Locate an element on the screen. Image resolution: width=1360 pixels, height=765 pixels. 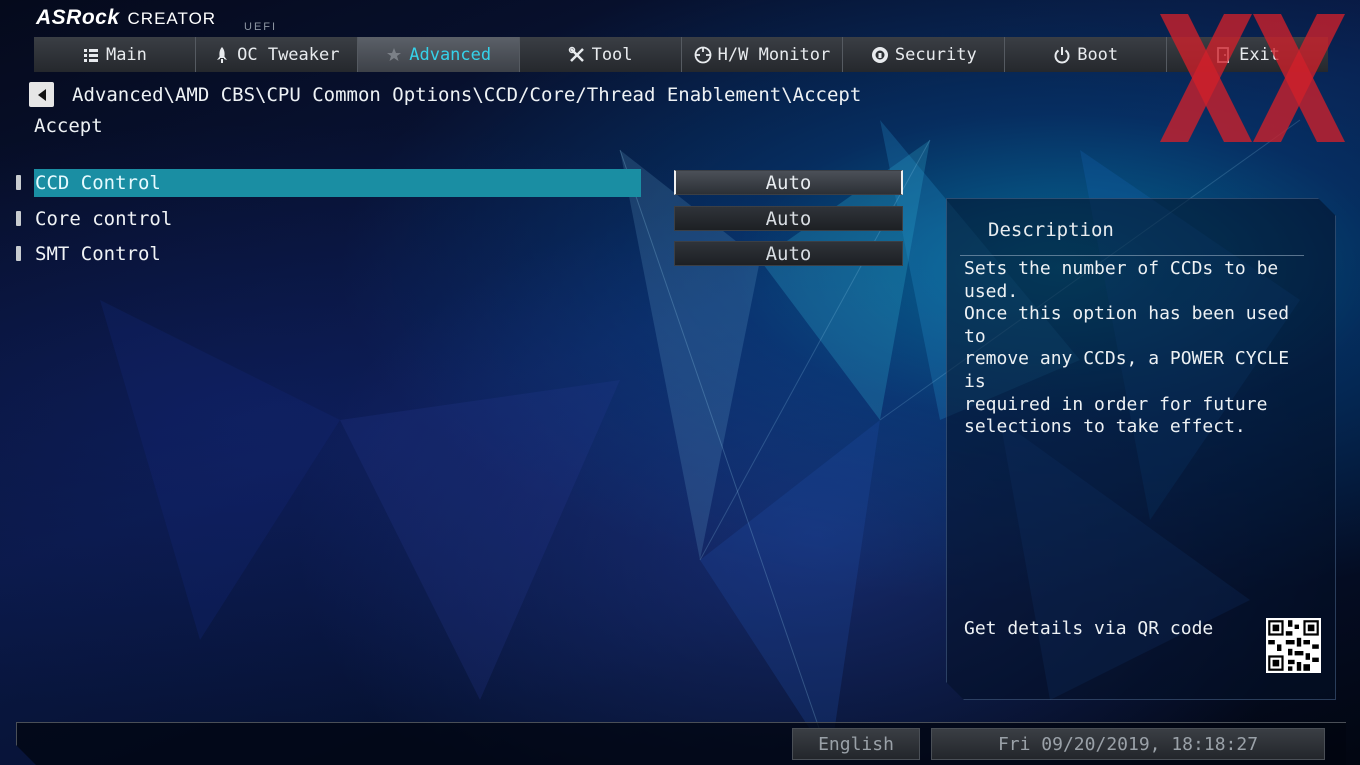
setting-label: CCD Control is located at coordinates (337, 183).